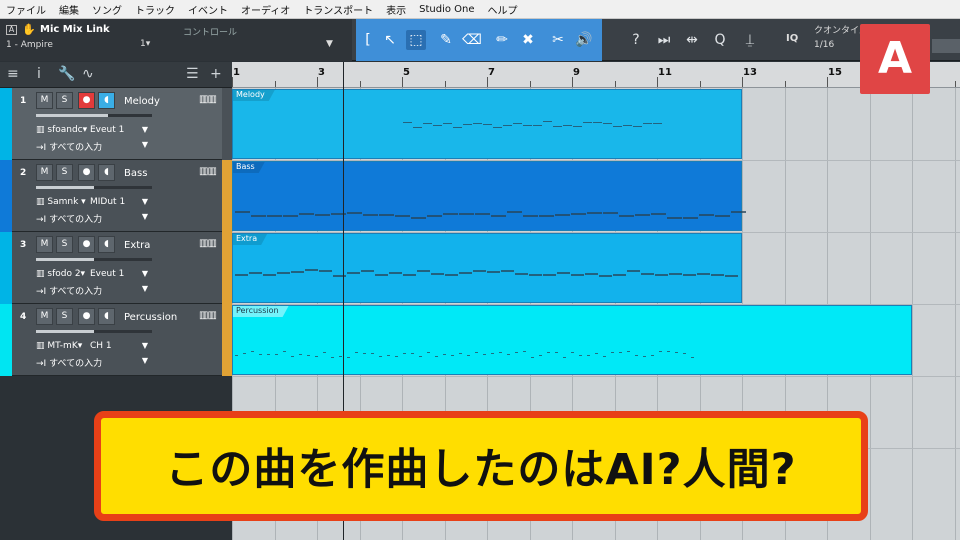  What do you see at coordinates (64, 346) in the screenshot?
I see `instrument-select: MT-mK▾` at bounding box center [64, 346].